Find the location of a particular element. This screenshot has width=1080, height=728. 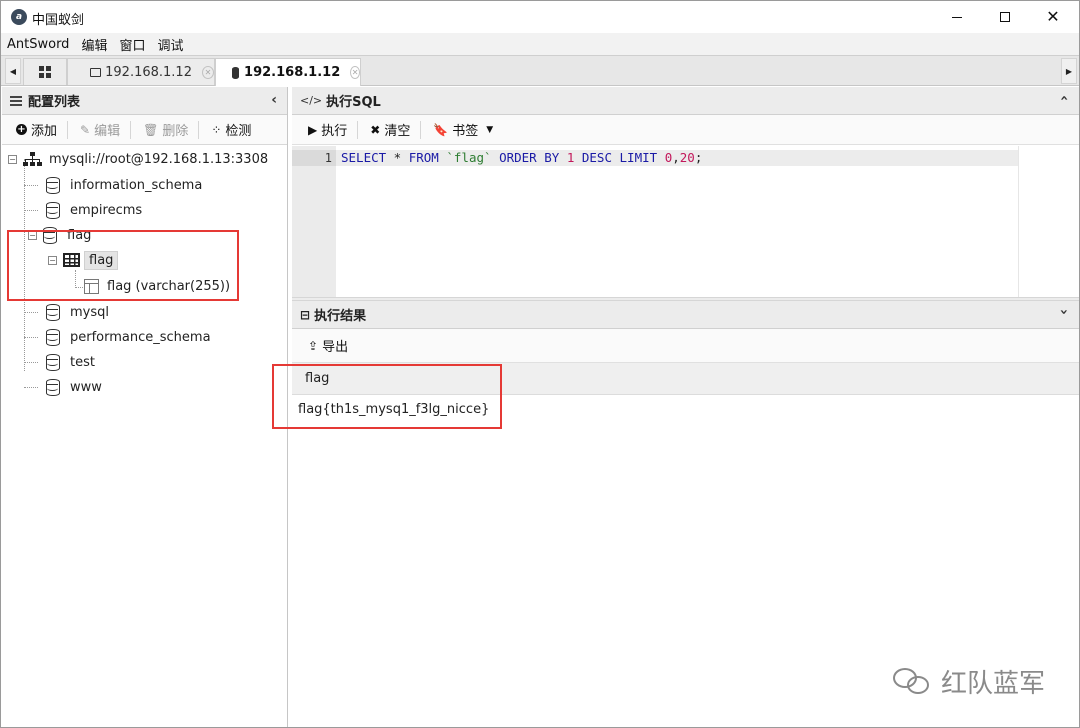

connection-label: mysqli://root@192.168.1.13:3308 is located at coordinates (159, 159).